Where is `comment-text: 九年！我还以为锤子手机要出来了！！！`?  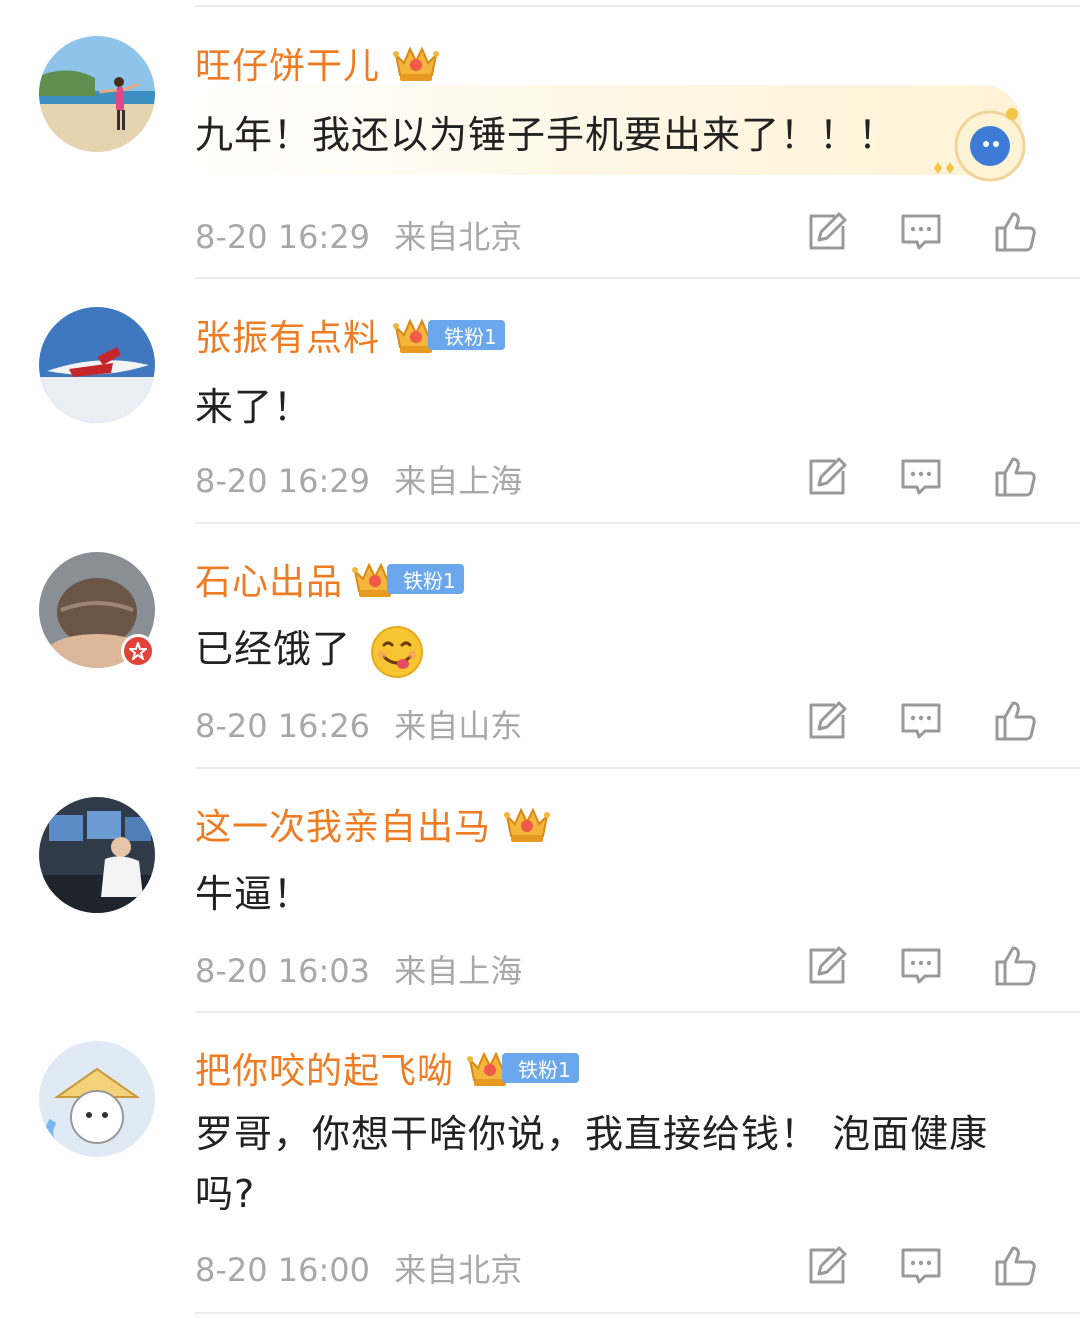
comment-text: 九年！我还以为锤子手机要出来了！！！ is located at coordinates (546, 135).